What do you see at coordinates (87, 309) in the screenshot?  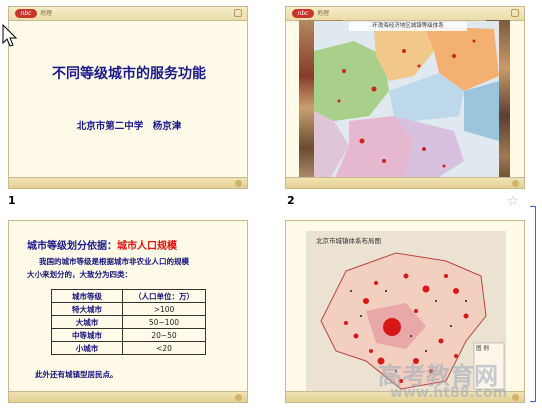 I see `table-cell: 特大城市` at bounding box center [87, 309].